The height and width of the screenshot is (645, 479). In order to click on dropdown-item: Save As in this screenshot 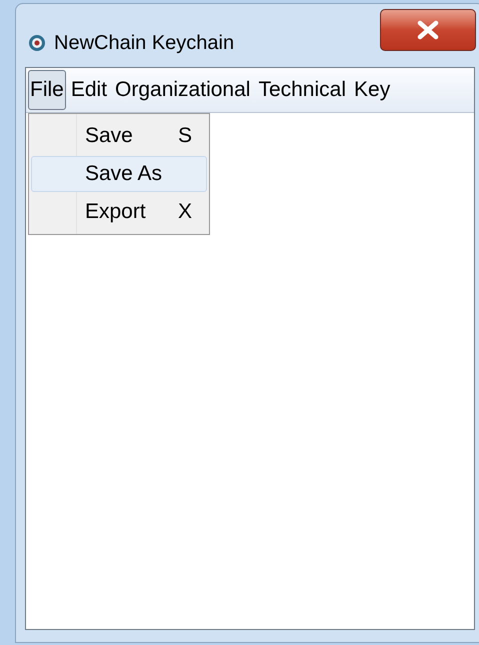, I will do `click(119, 174)`.